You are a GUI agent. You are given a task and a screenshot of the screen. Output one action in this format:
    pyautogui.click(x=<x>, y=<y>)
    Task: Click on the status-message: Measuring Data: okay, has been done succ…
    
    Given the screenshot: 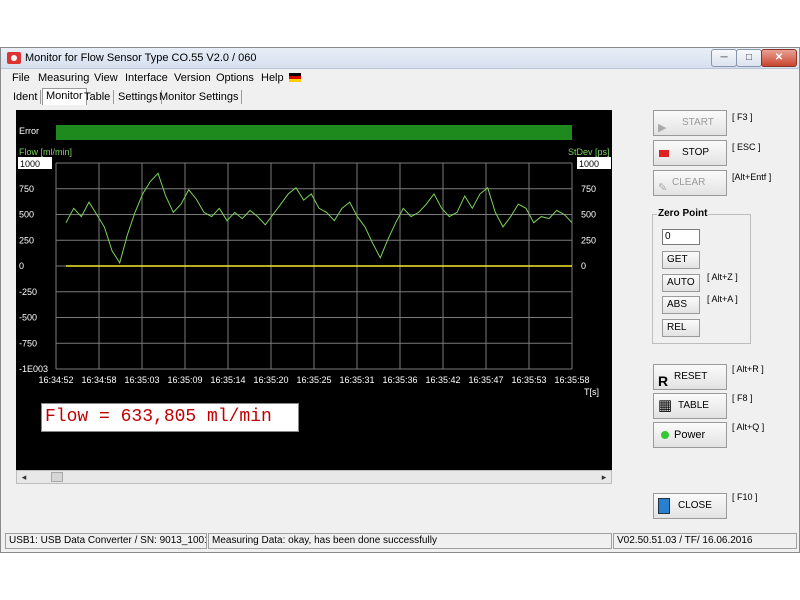 What is the action you would take?
    pyautogui.click(x=410, y=541)
    